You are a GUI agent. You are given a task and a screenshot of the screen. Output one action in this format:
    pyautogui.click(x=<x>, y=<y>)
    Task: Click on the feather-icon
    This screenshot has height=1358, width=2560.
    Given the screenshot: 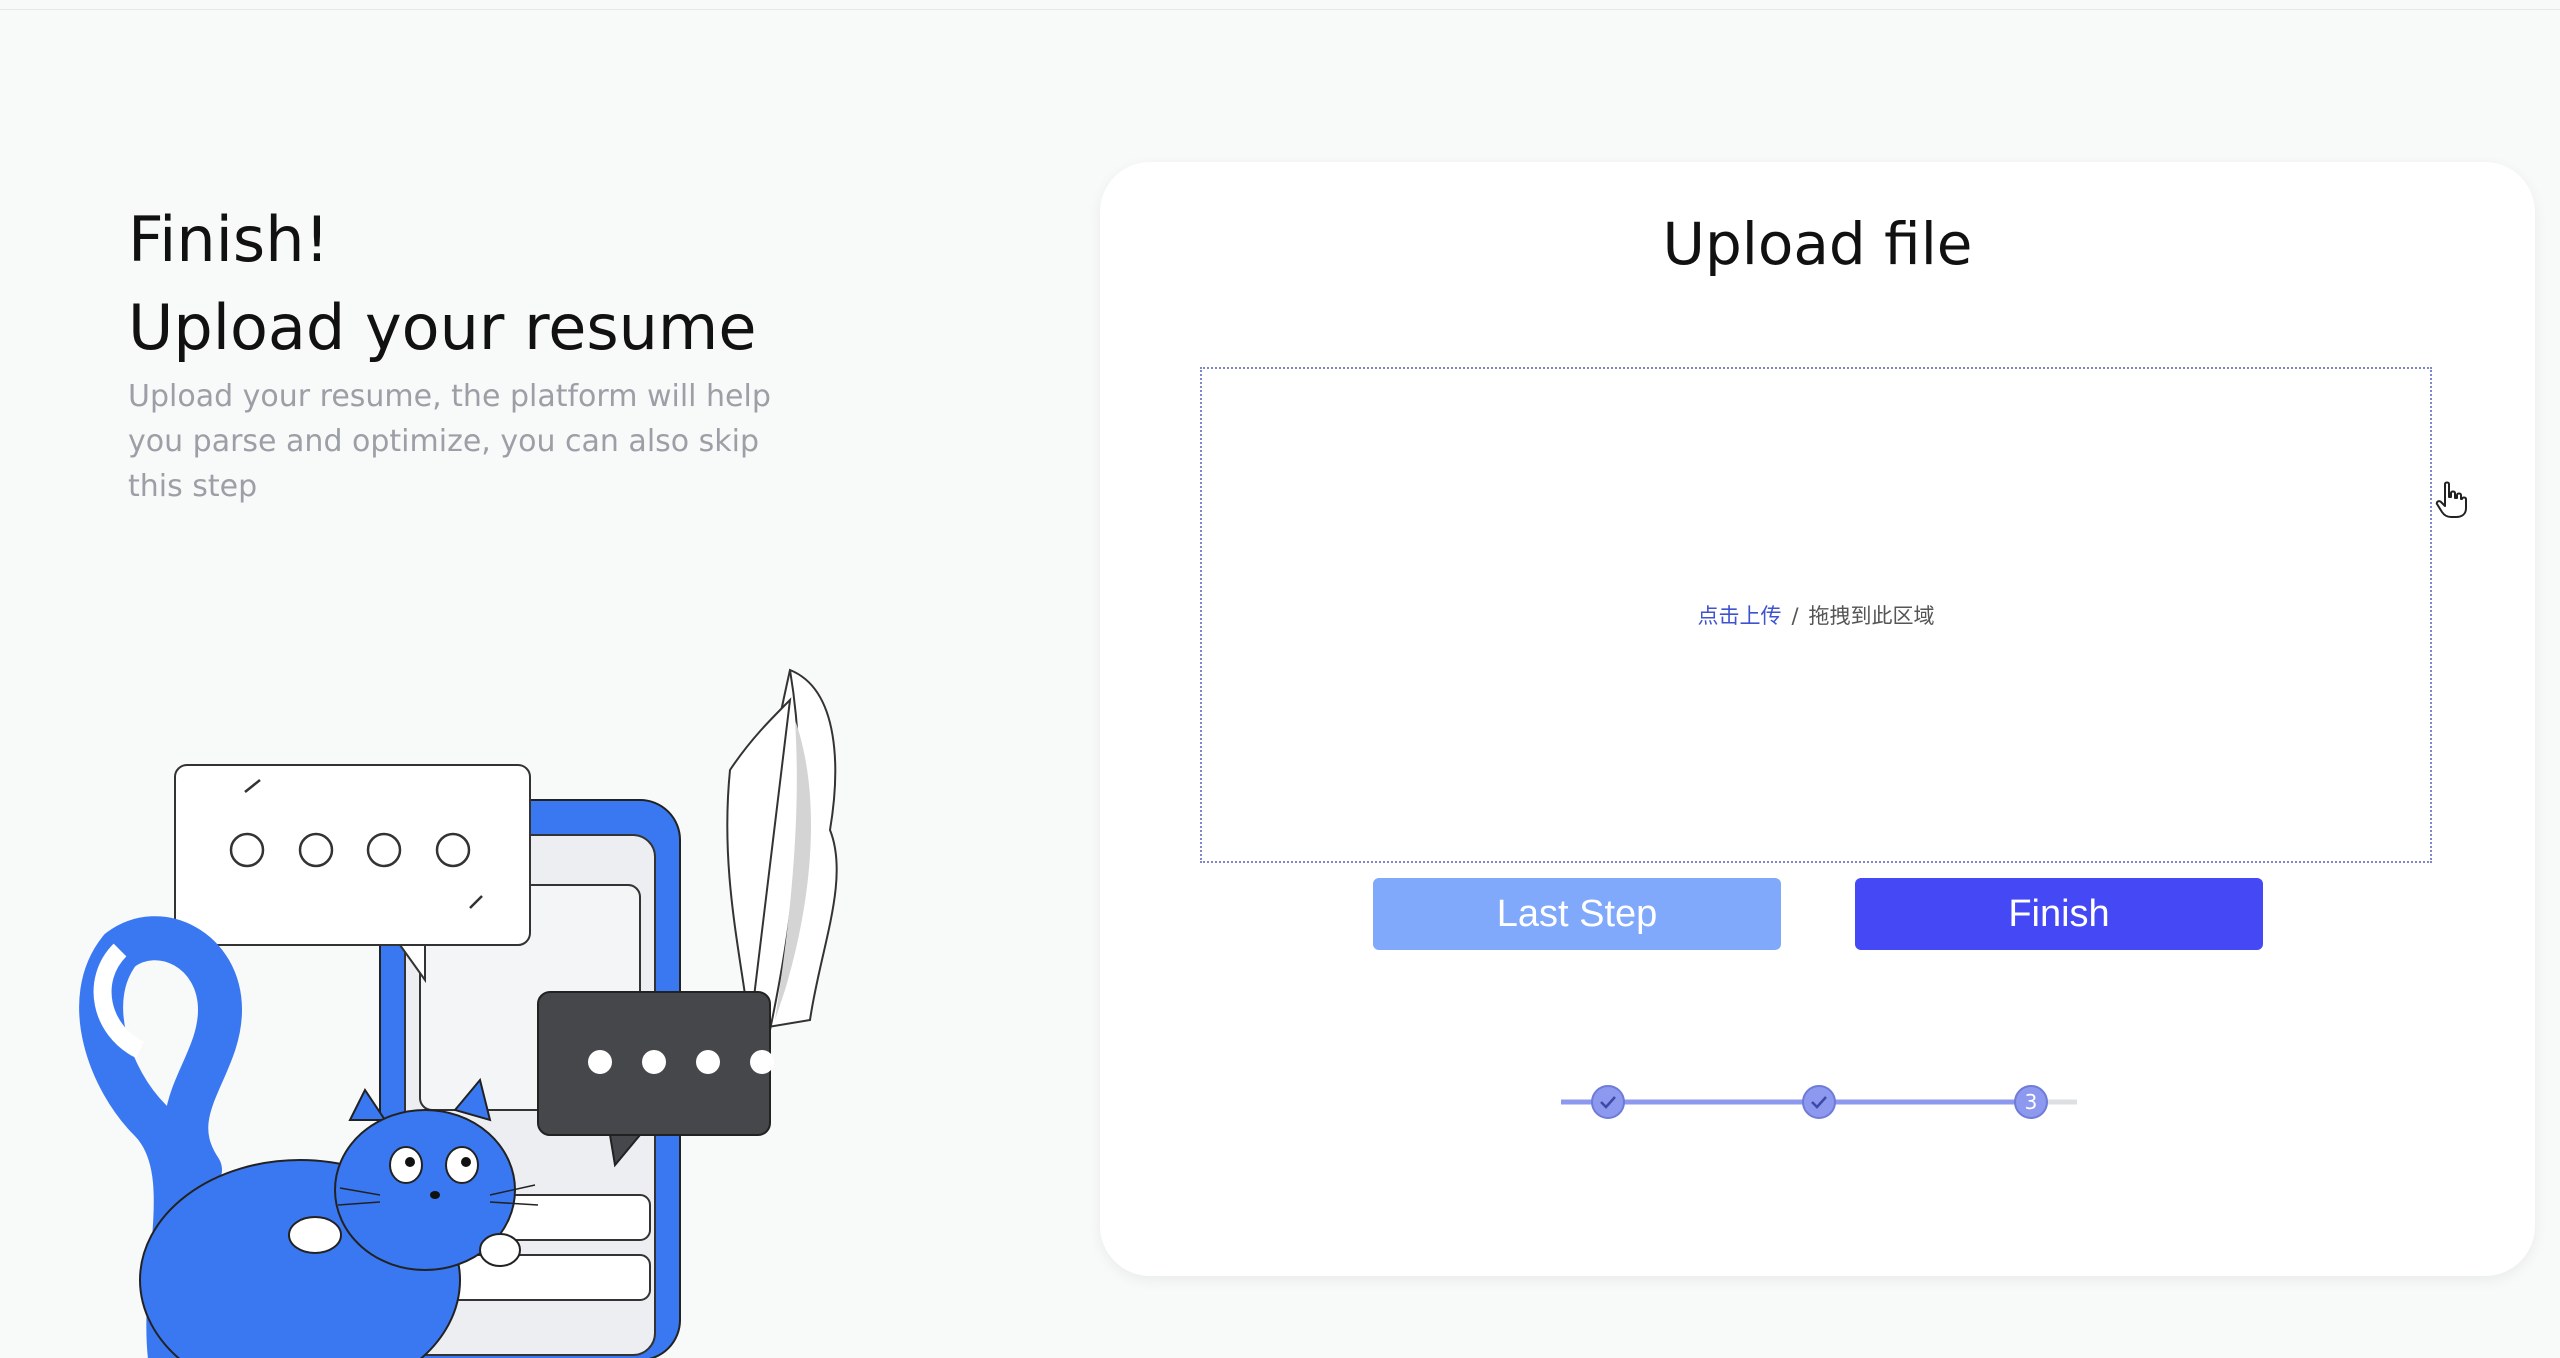 What is the action you would take?
    pyautogui.click(x=782, y=850)
    